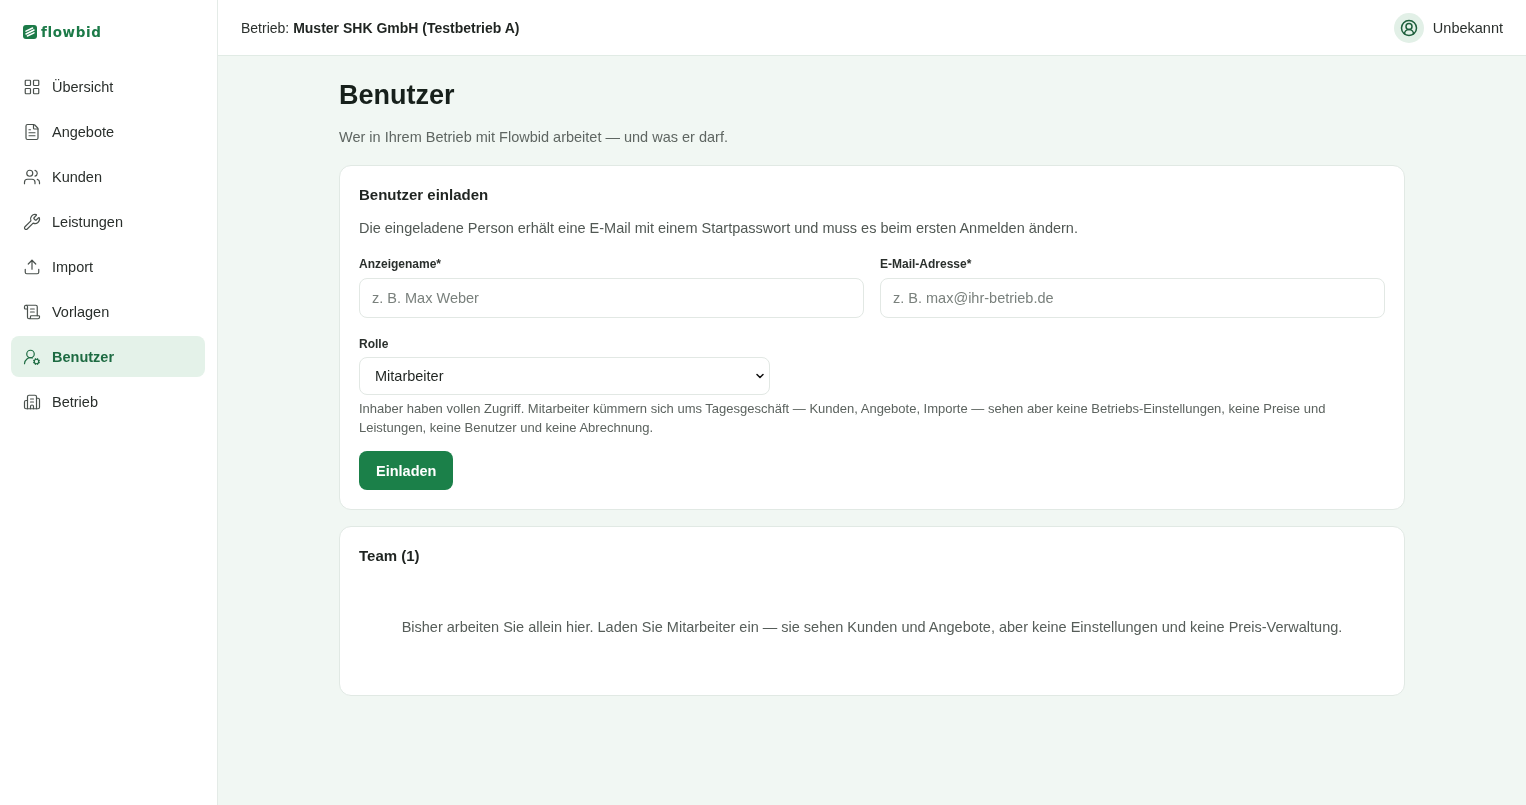  I want to click on user-gear-icon, so click(32, 356).